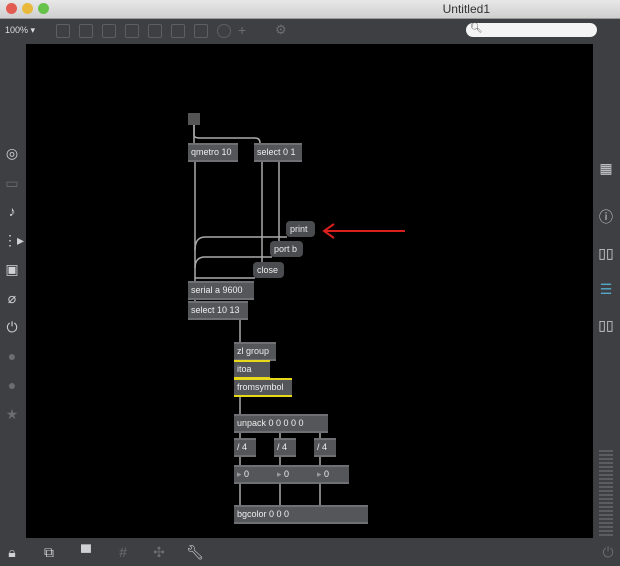  What do you see at coordinates (255, 351) in the screenshot?
I see `zl-group-object: zl group` at bounding box center [255, 351].